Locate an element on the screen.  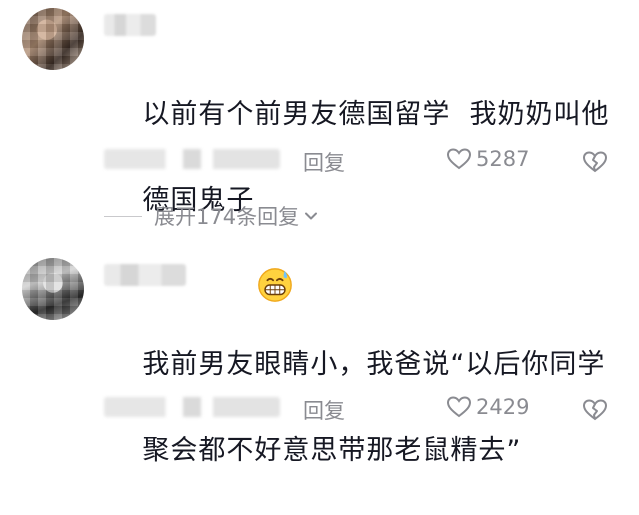
like-button: 2429 is located at coordinates (487, 407).